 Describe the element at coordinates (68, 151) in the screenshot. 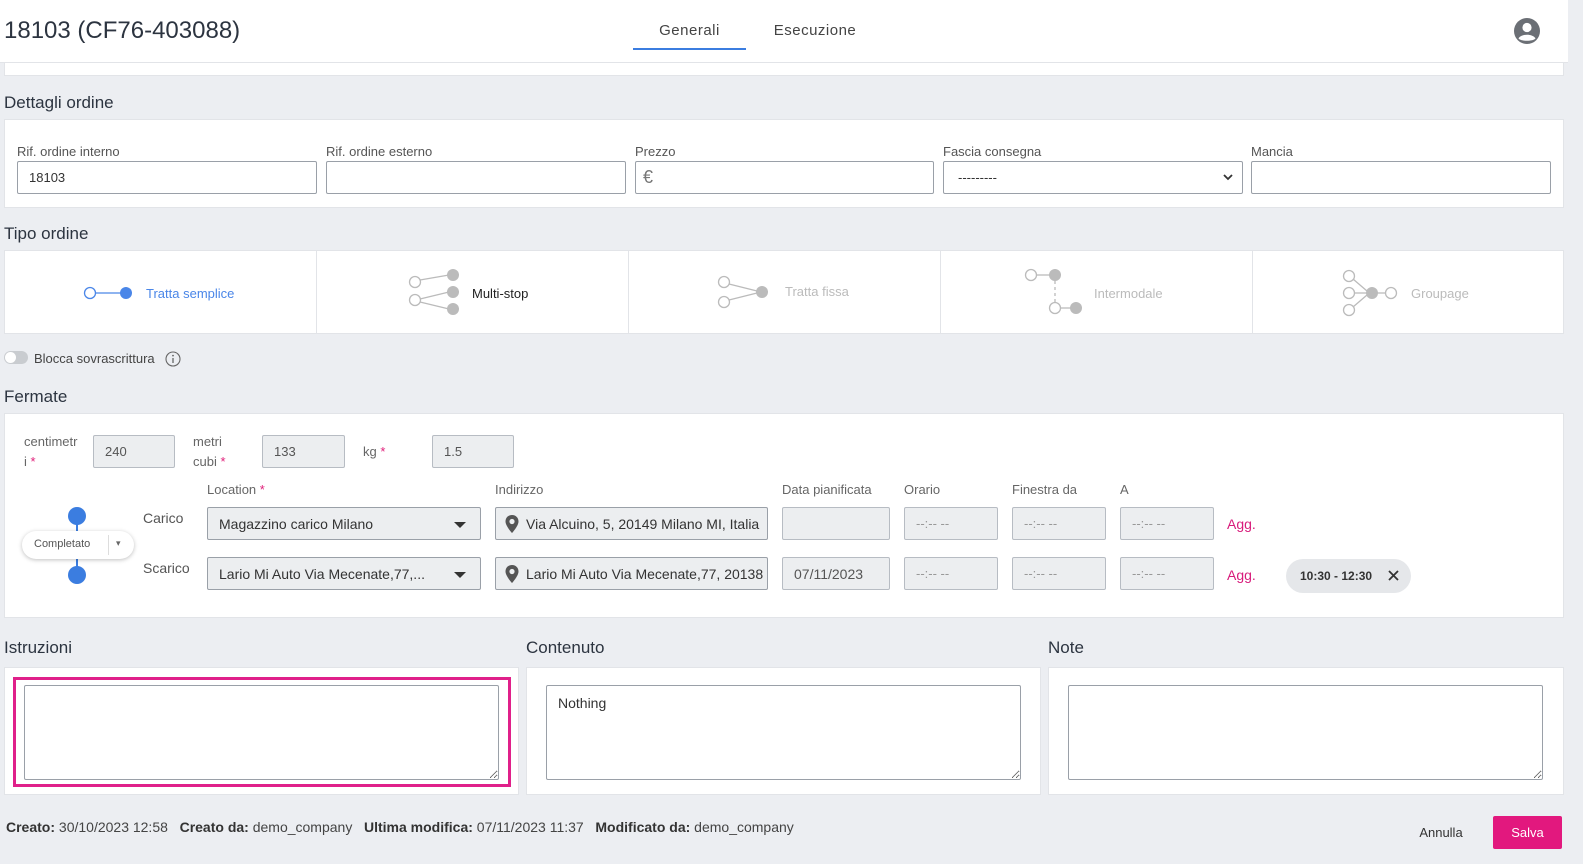

I see `rif-interno-label: Rif. ordine interno` at that location.